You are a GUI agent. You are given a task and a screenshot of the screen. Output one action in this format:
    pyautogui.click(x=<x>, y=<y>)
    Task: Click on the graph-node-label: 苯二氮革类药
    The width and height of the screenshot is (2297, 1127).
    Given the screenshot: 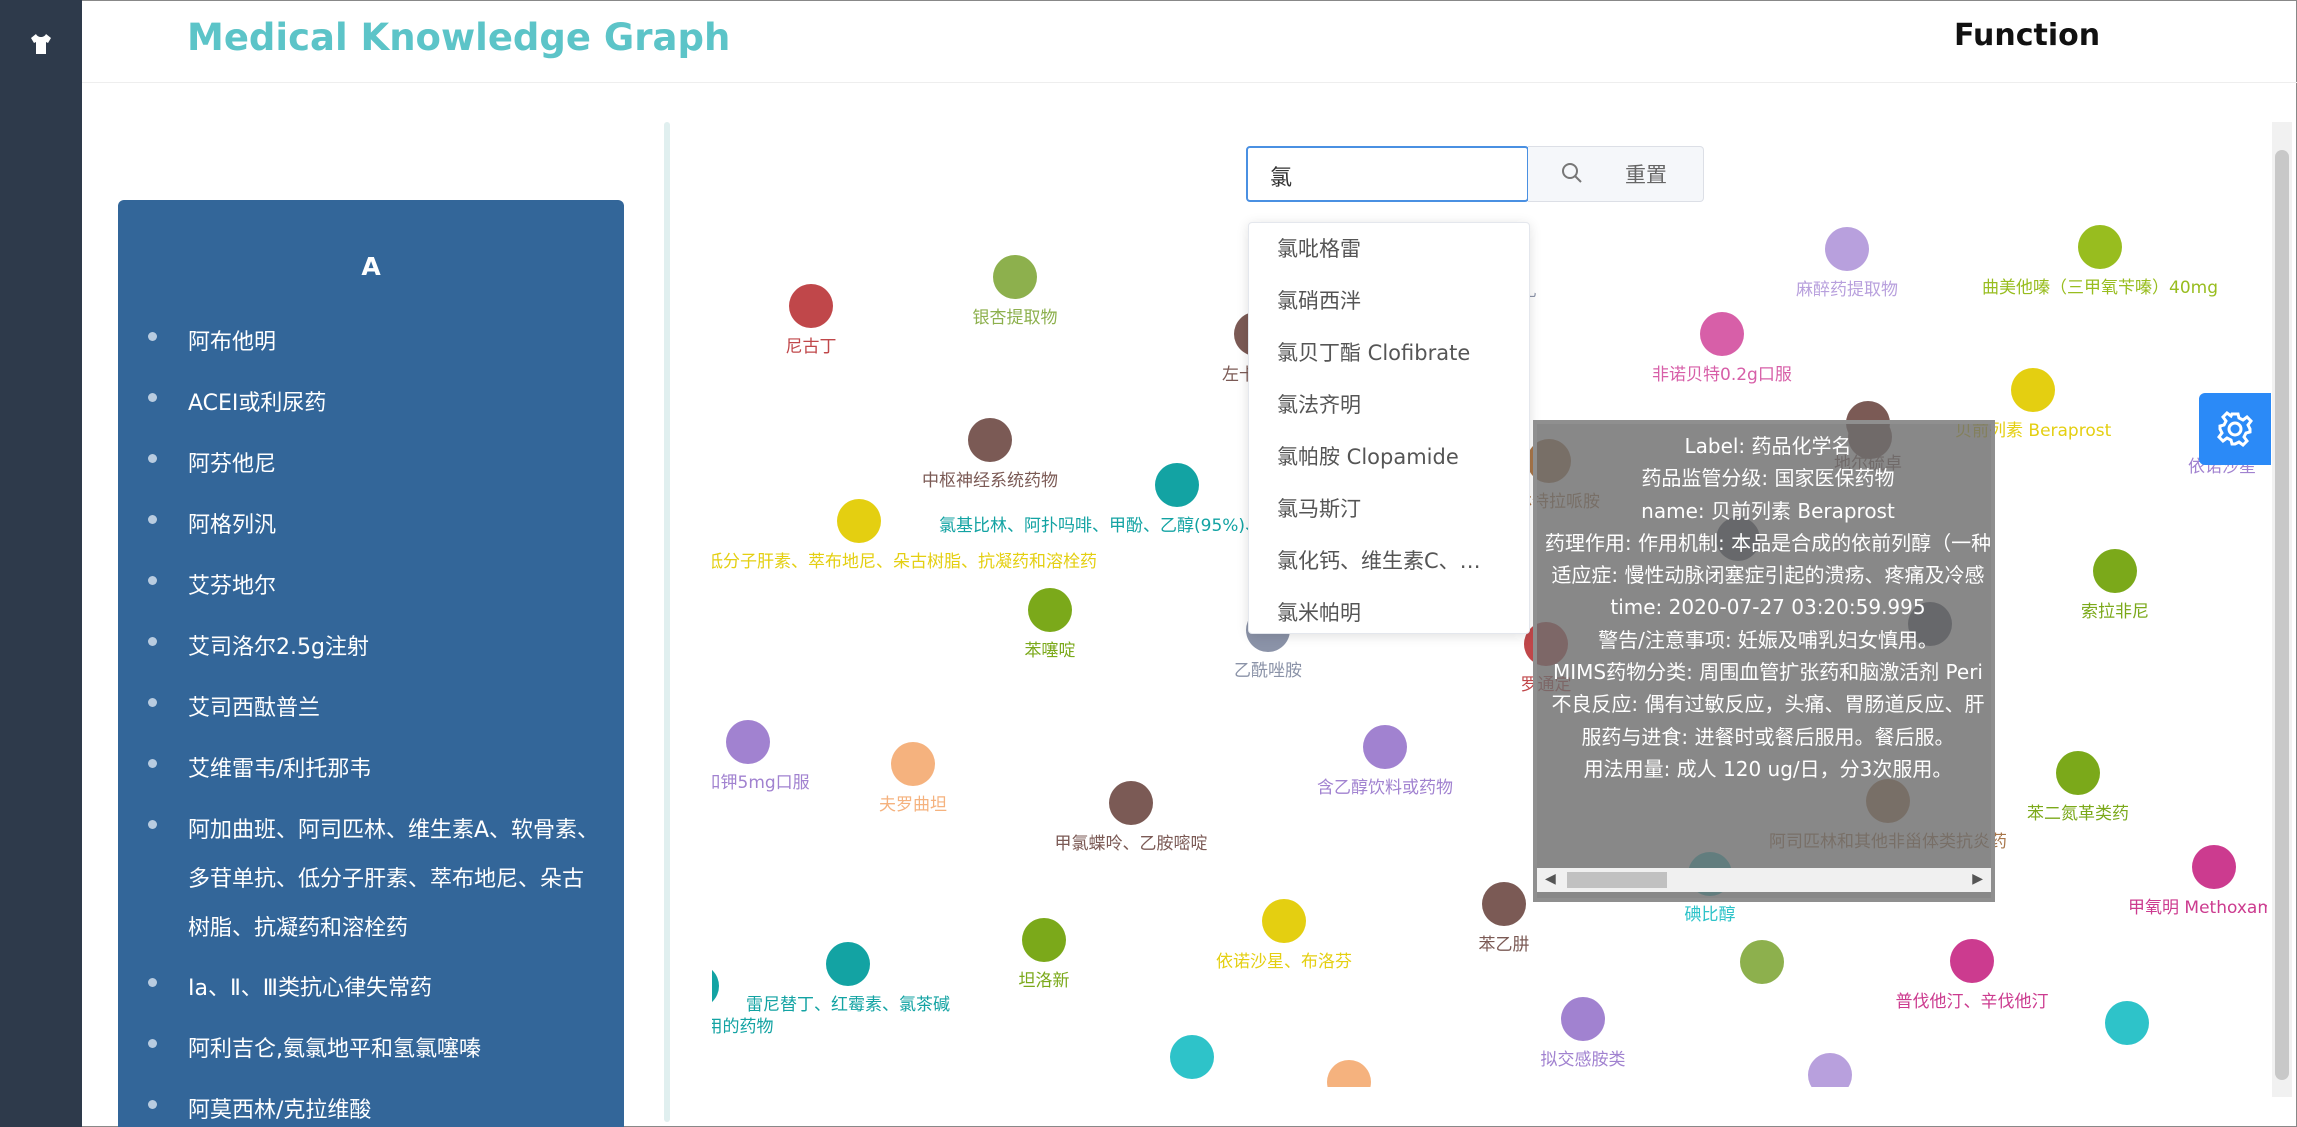 What is the action you would take?
    pyautogui.click(x=2078, y=814)
    